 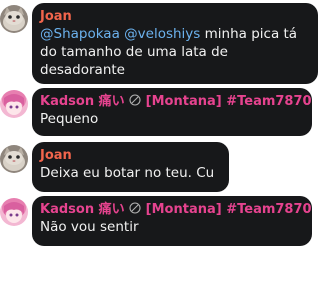 I want to click on message-bubble: Joan Deixa eu botar no teu. Cu, so click(x=130, y=167).